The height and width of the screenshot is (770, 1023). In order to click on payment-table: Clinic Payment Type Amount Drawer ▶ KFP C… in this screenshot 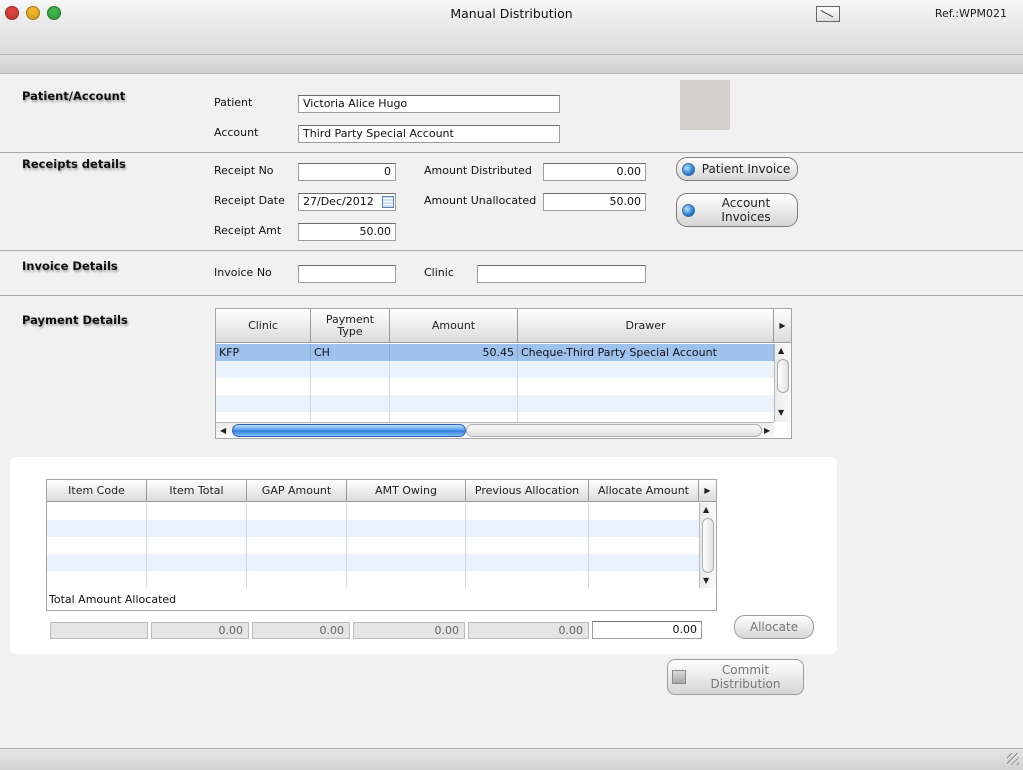, I will do `click(503, 373)`.